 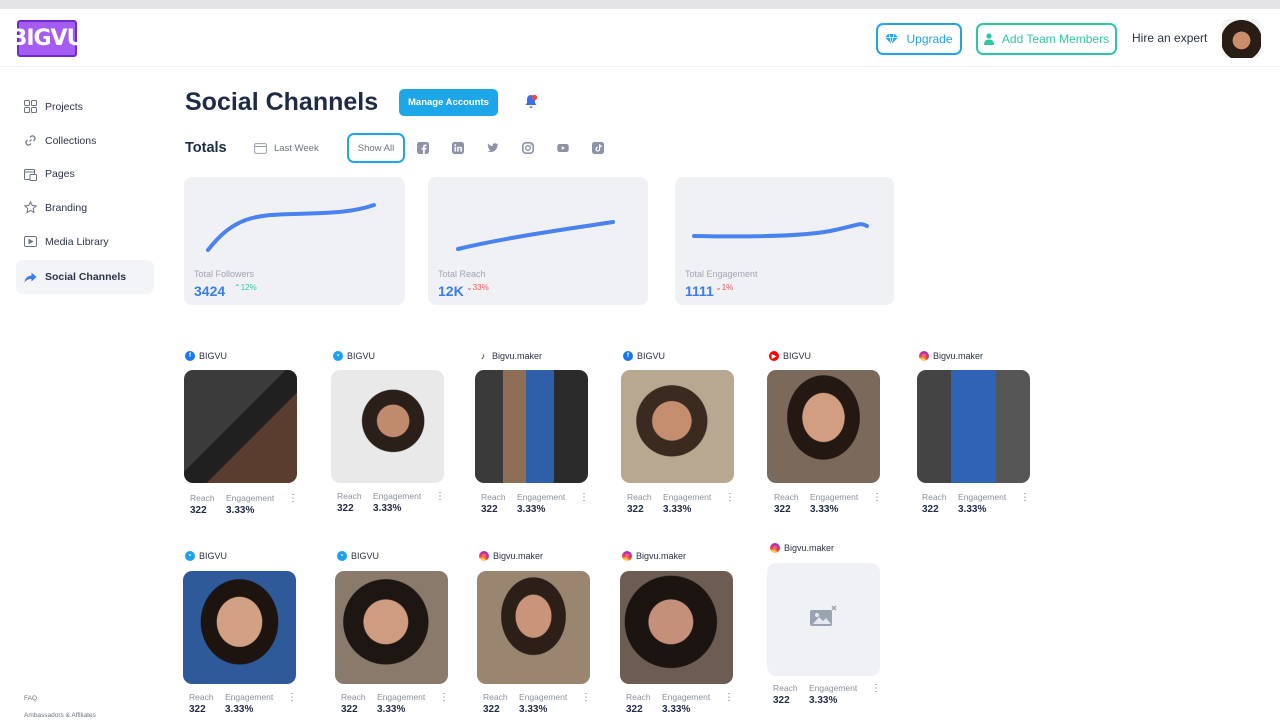 I want to click on notification-bell-icon, so click(x=531, y=101).